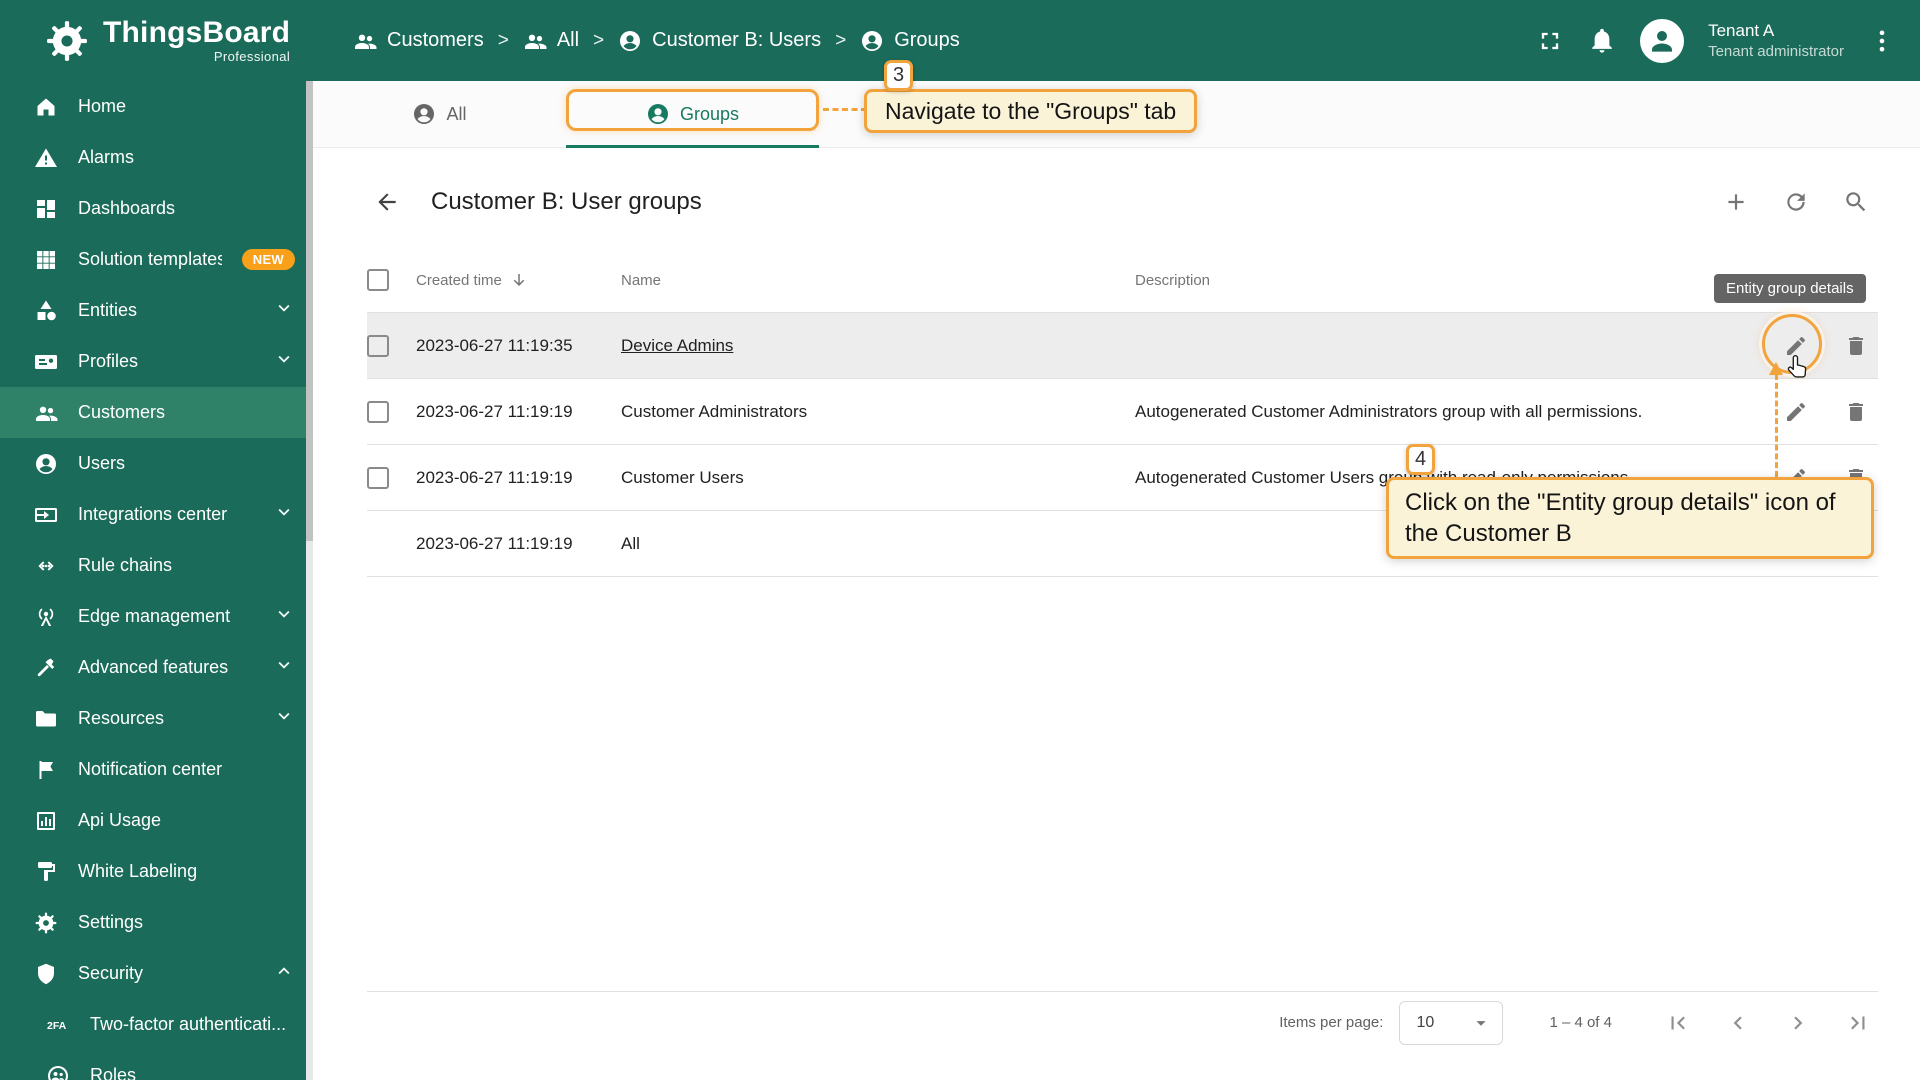  Describe the element at coordinates (714, 411) in the screenshot. I see `group-name-link: Customer Administrators` at that location.